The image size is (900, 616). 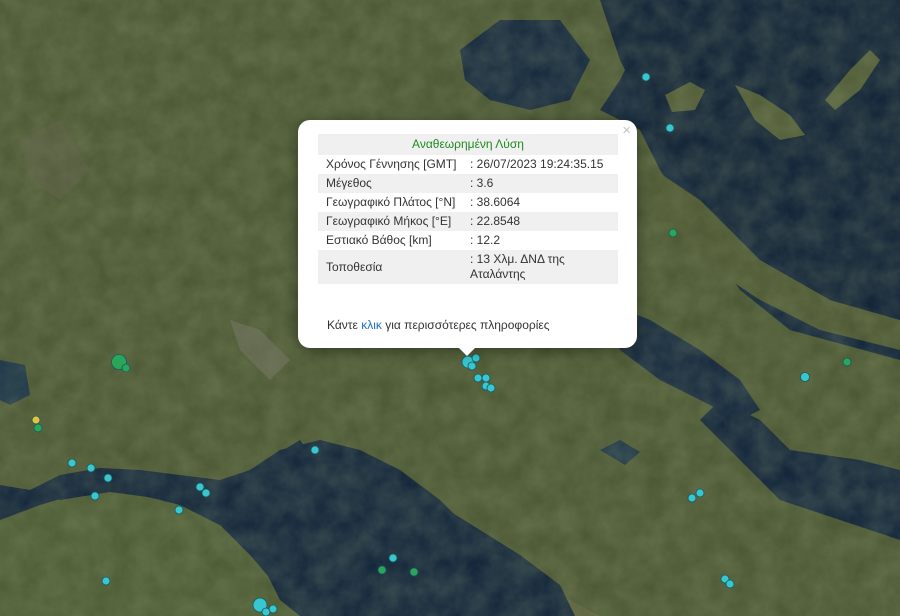 I want to click on popup-tip, so click(x=467, y=351).